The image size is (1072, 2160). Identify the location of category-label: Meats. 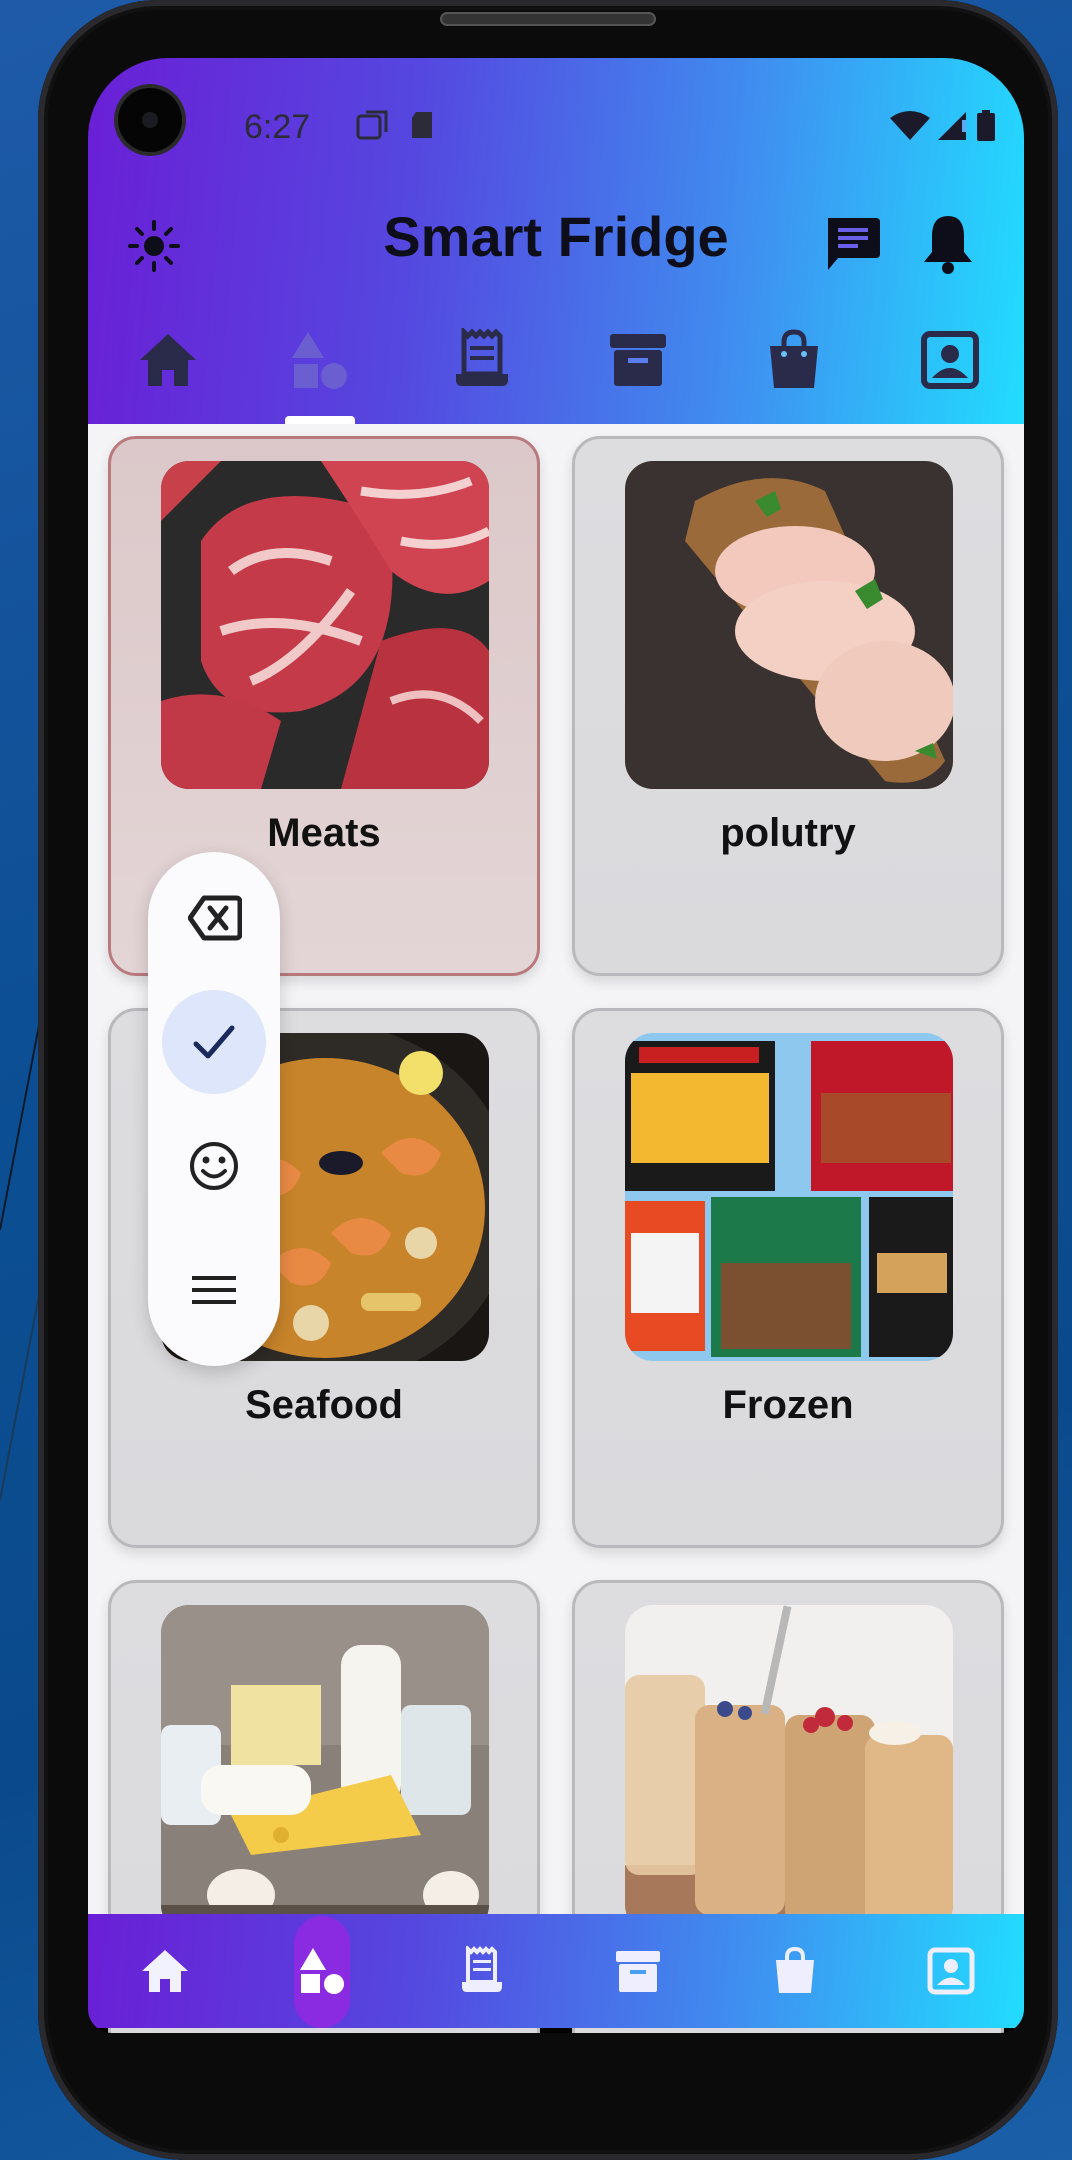
(324, 833).